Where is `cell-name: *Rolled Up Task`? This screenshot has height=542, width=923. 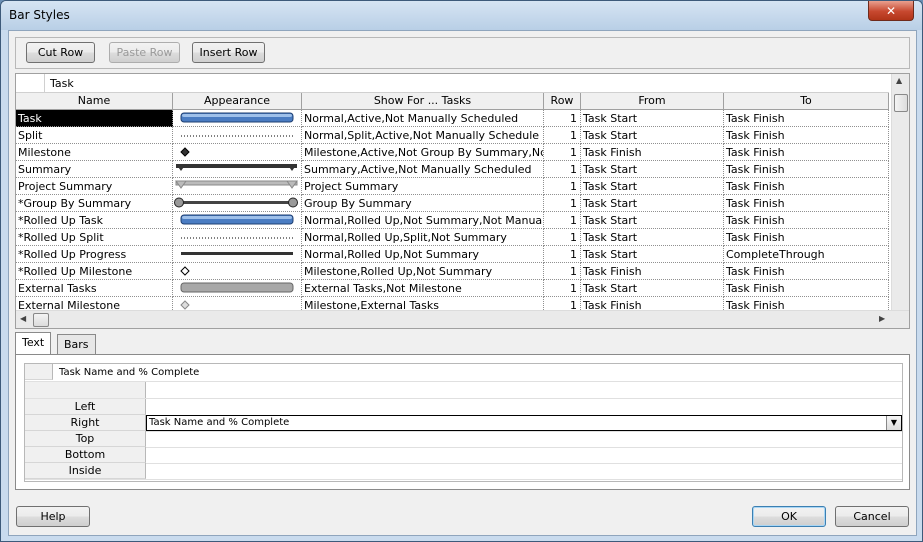
cell-name: *Rolled Up Task is located at coordinates (94, 220).